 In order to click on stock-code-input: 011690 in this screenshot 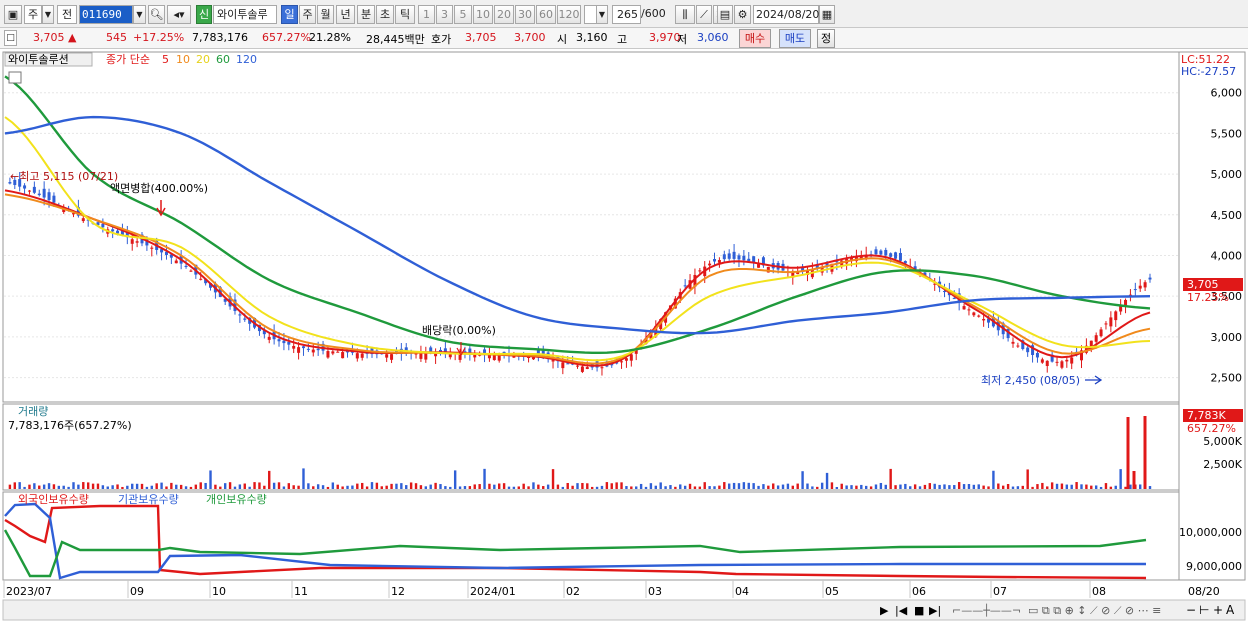, I will do `click(106, 14)`.